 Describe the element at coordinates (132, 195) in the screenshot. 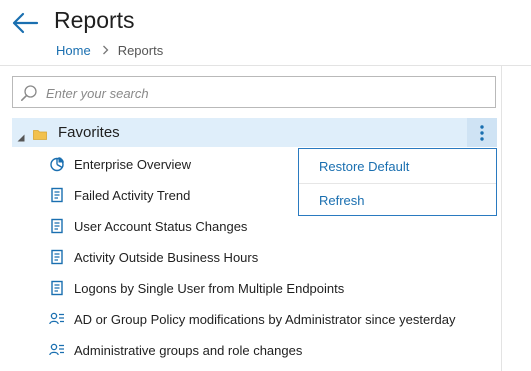

I see `list-item-label: Failed Activity Trend` at that location.